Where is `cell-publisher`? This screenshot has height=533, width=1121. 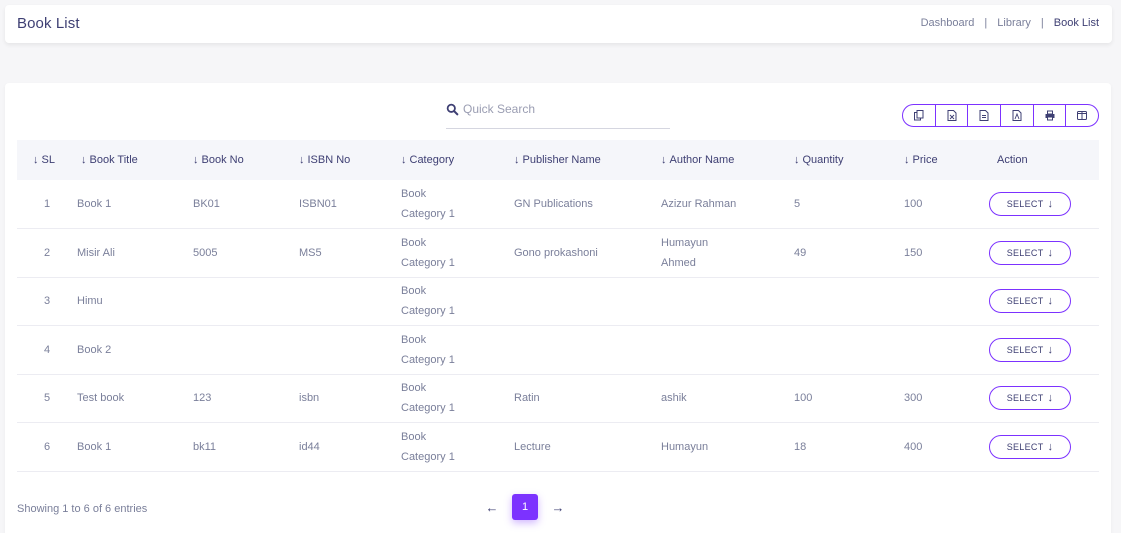 cell-publisher is located at coordinates (587, 350).